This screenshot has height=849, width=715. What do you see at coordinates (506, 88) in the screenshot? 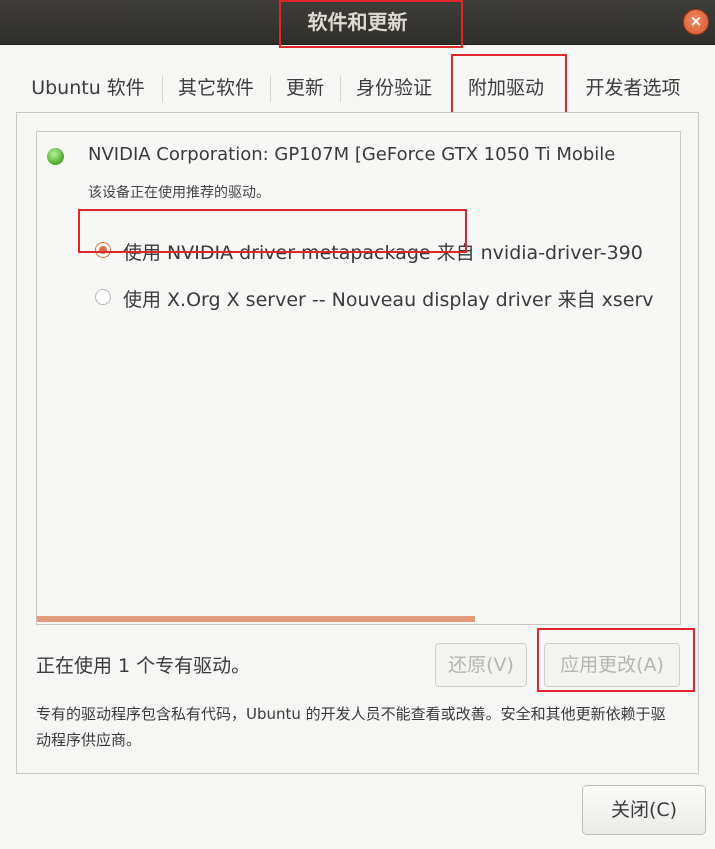
I see `tab-additional-drivers: 附加驱动` at bounding box center [506, 88].